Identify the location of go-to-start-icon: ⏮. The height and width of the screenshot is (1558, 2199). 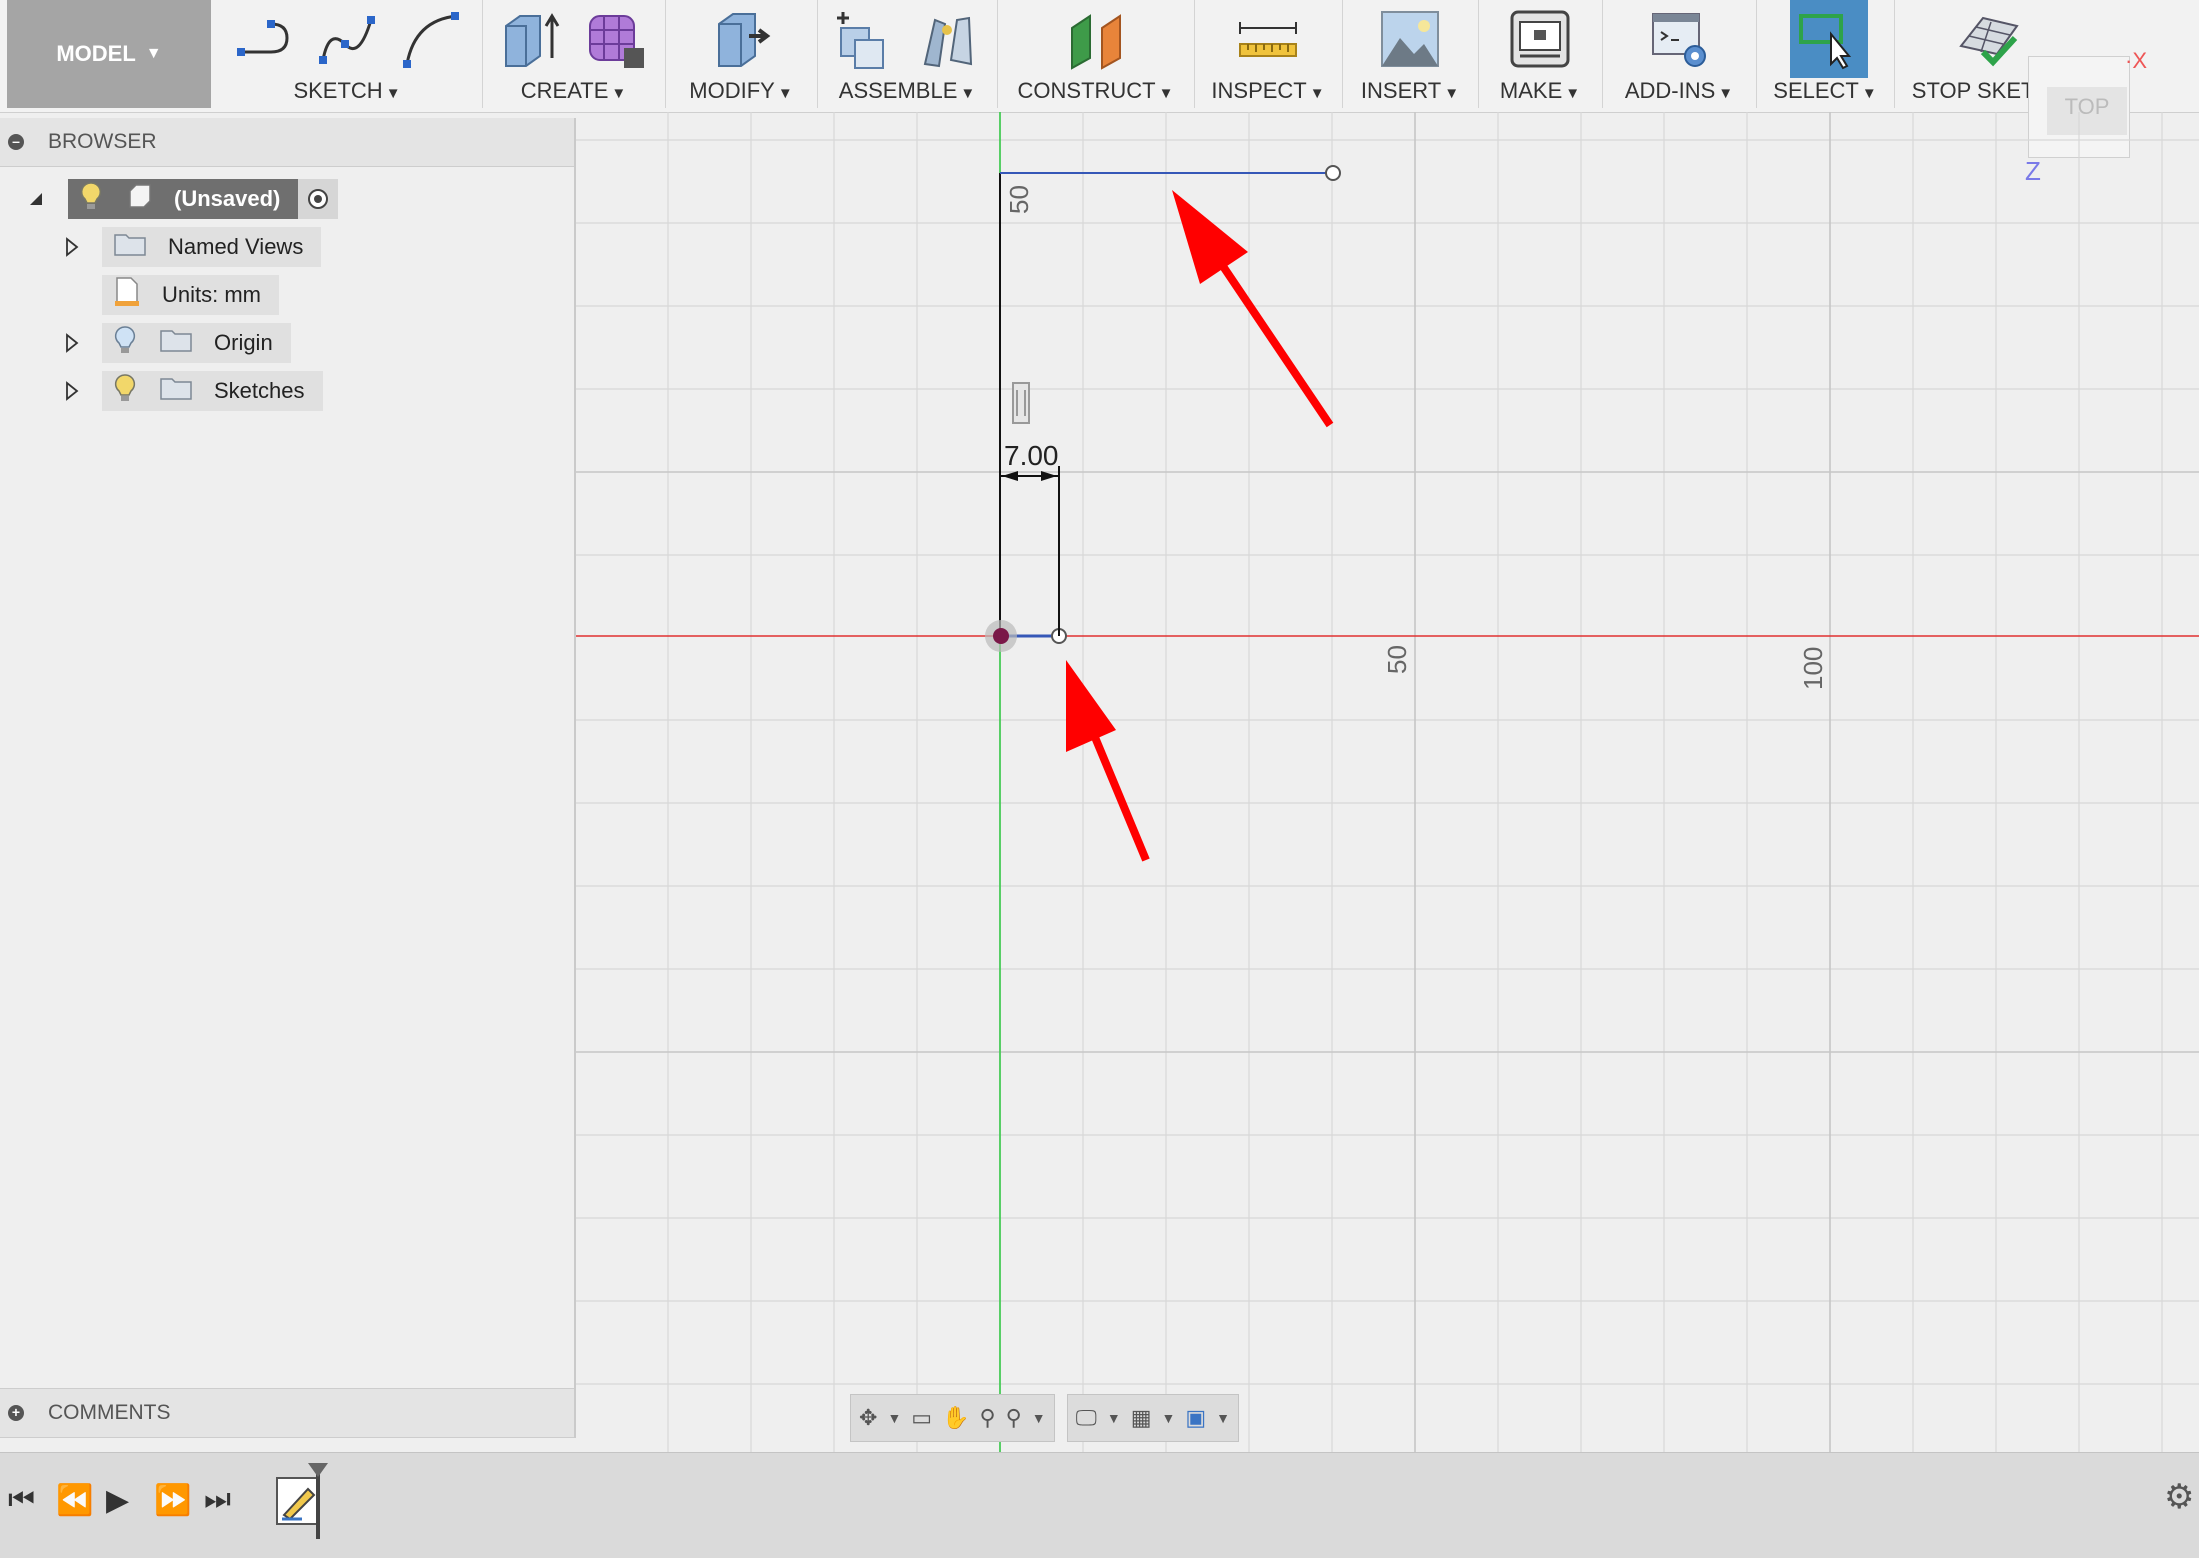
(21, 1500).